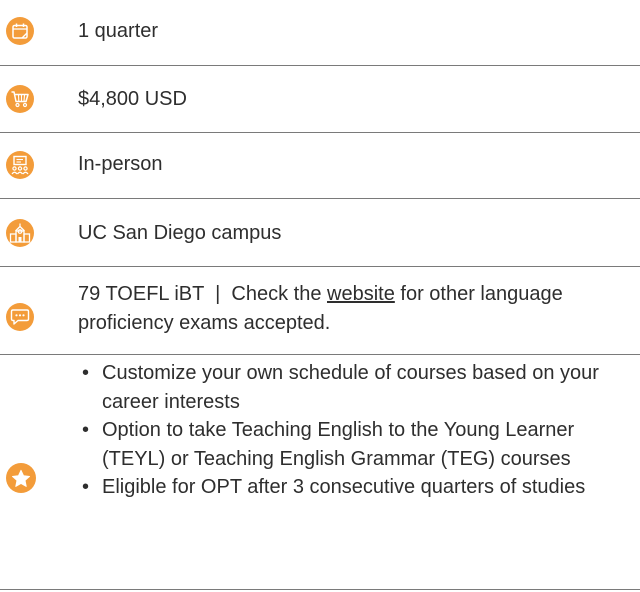  I want to click on star-icon, so click(21, 478).